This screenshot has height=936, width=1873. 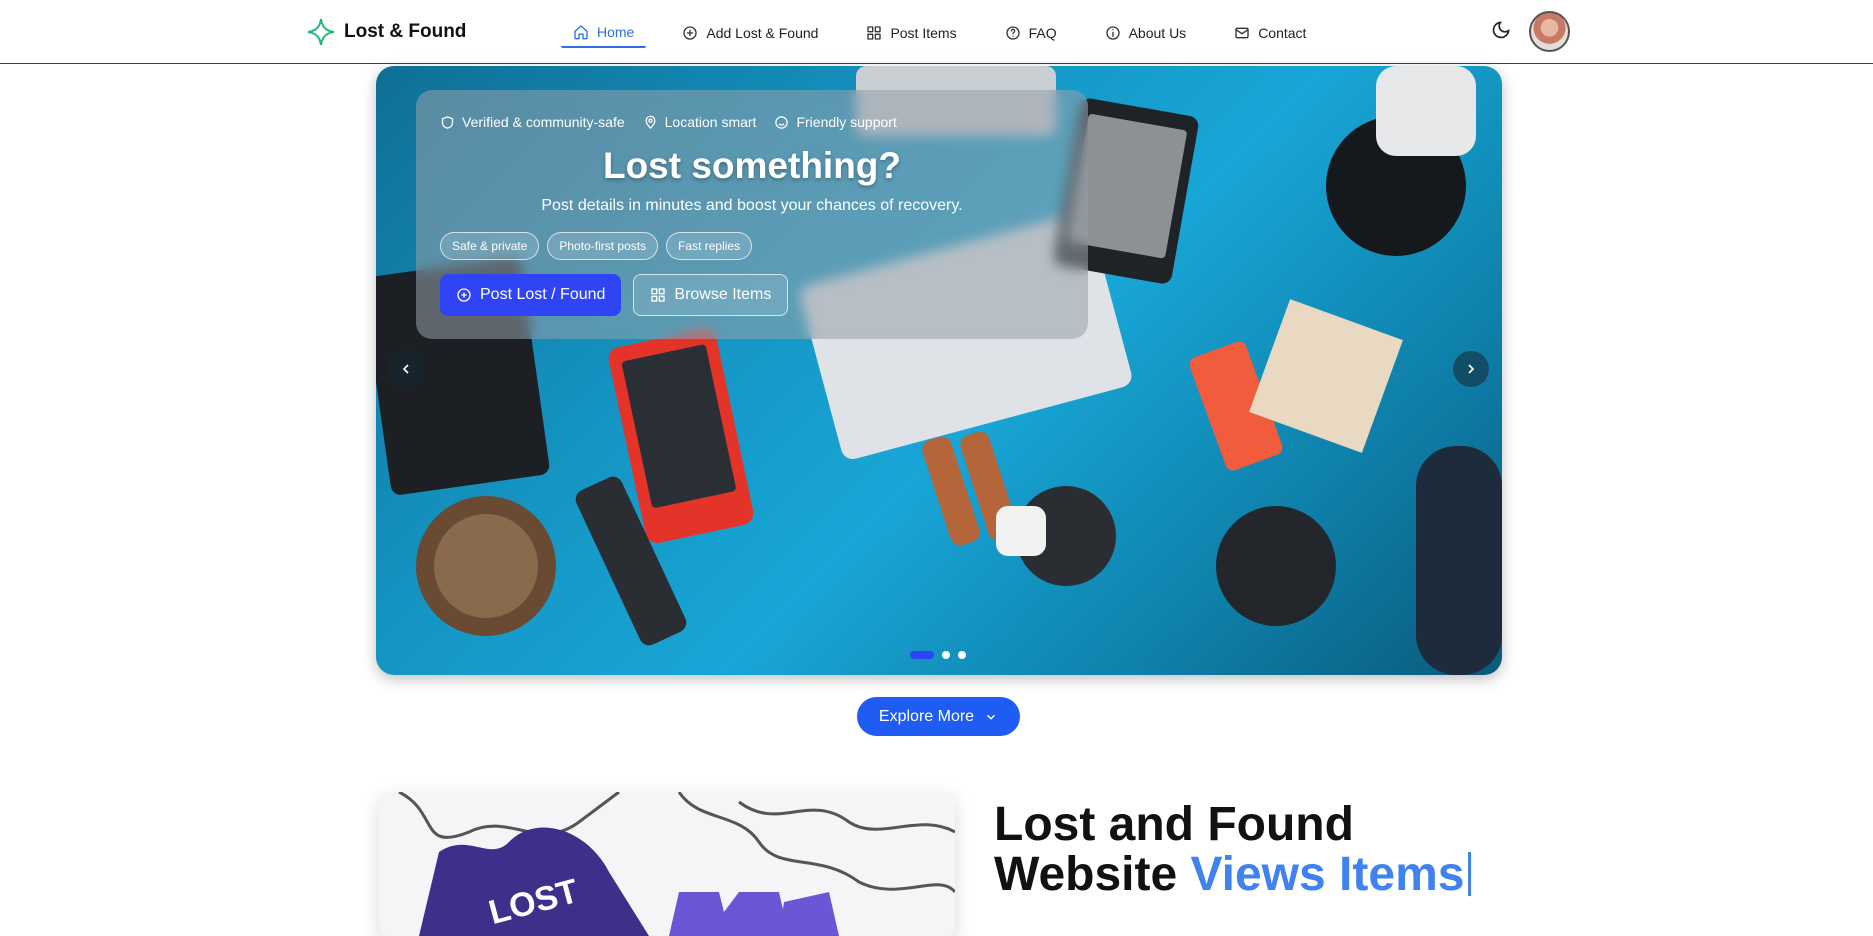 What do you see at coordinates (1157, 33) in the screenshot?
I see `nav-about-us-label: About Us` at bounding box center [1157, 33].